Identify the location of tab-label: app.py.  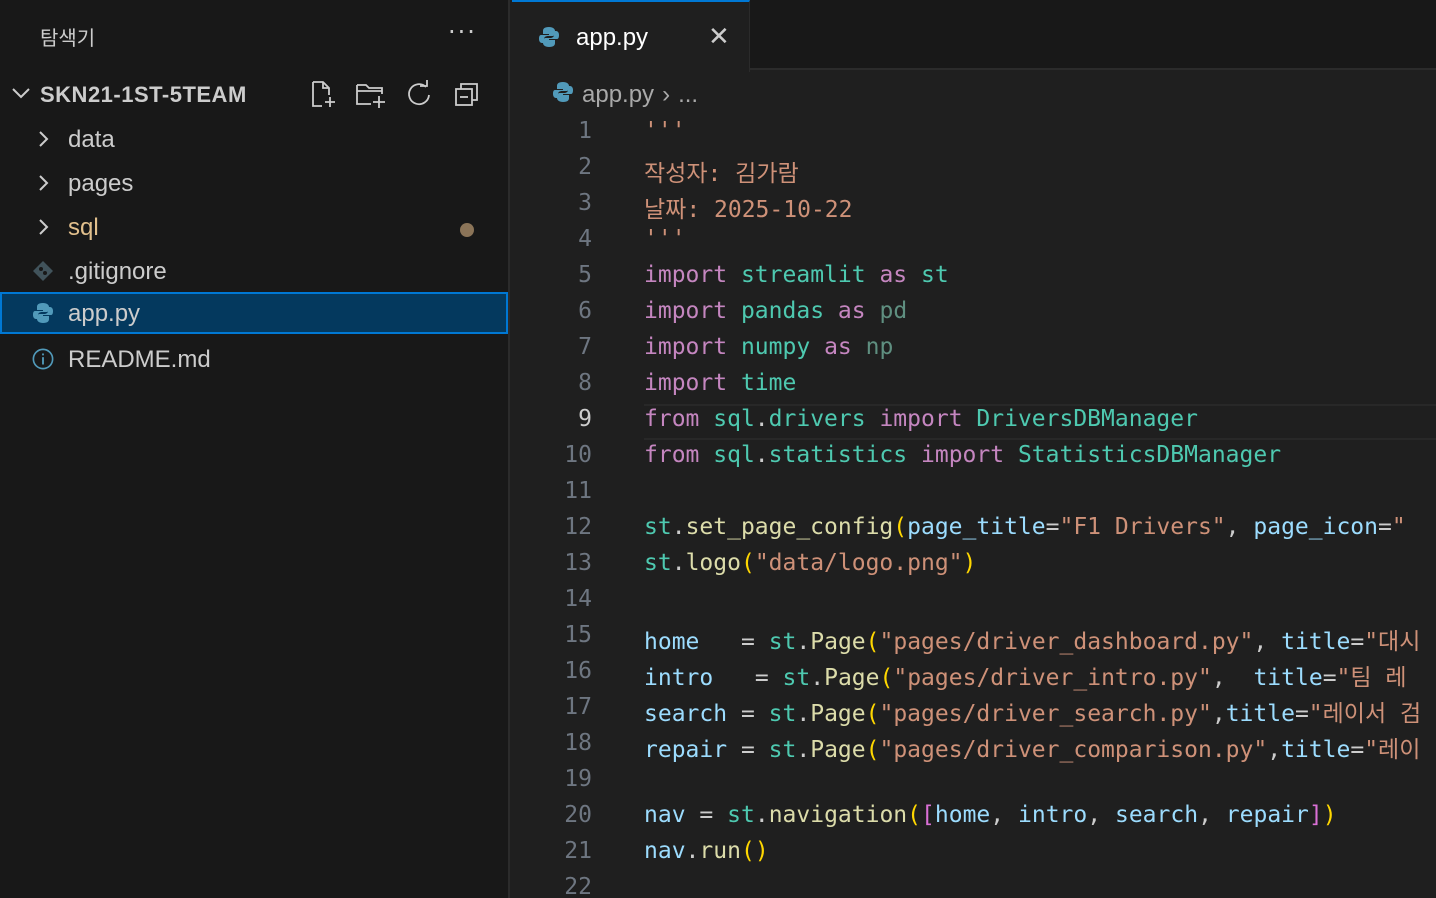
(612, 37).